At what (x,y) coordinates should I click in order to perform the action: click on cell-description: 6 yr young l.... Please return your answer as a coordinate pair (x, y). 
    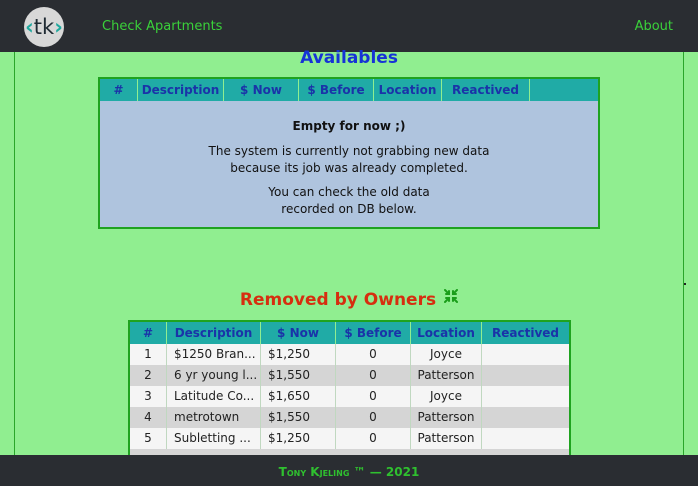
    Looking at the image, I should click on (214, 375).